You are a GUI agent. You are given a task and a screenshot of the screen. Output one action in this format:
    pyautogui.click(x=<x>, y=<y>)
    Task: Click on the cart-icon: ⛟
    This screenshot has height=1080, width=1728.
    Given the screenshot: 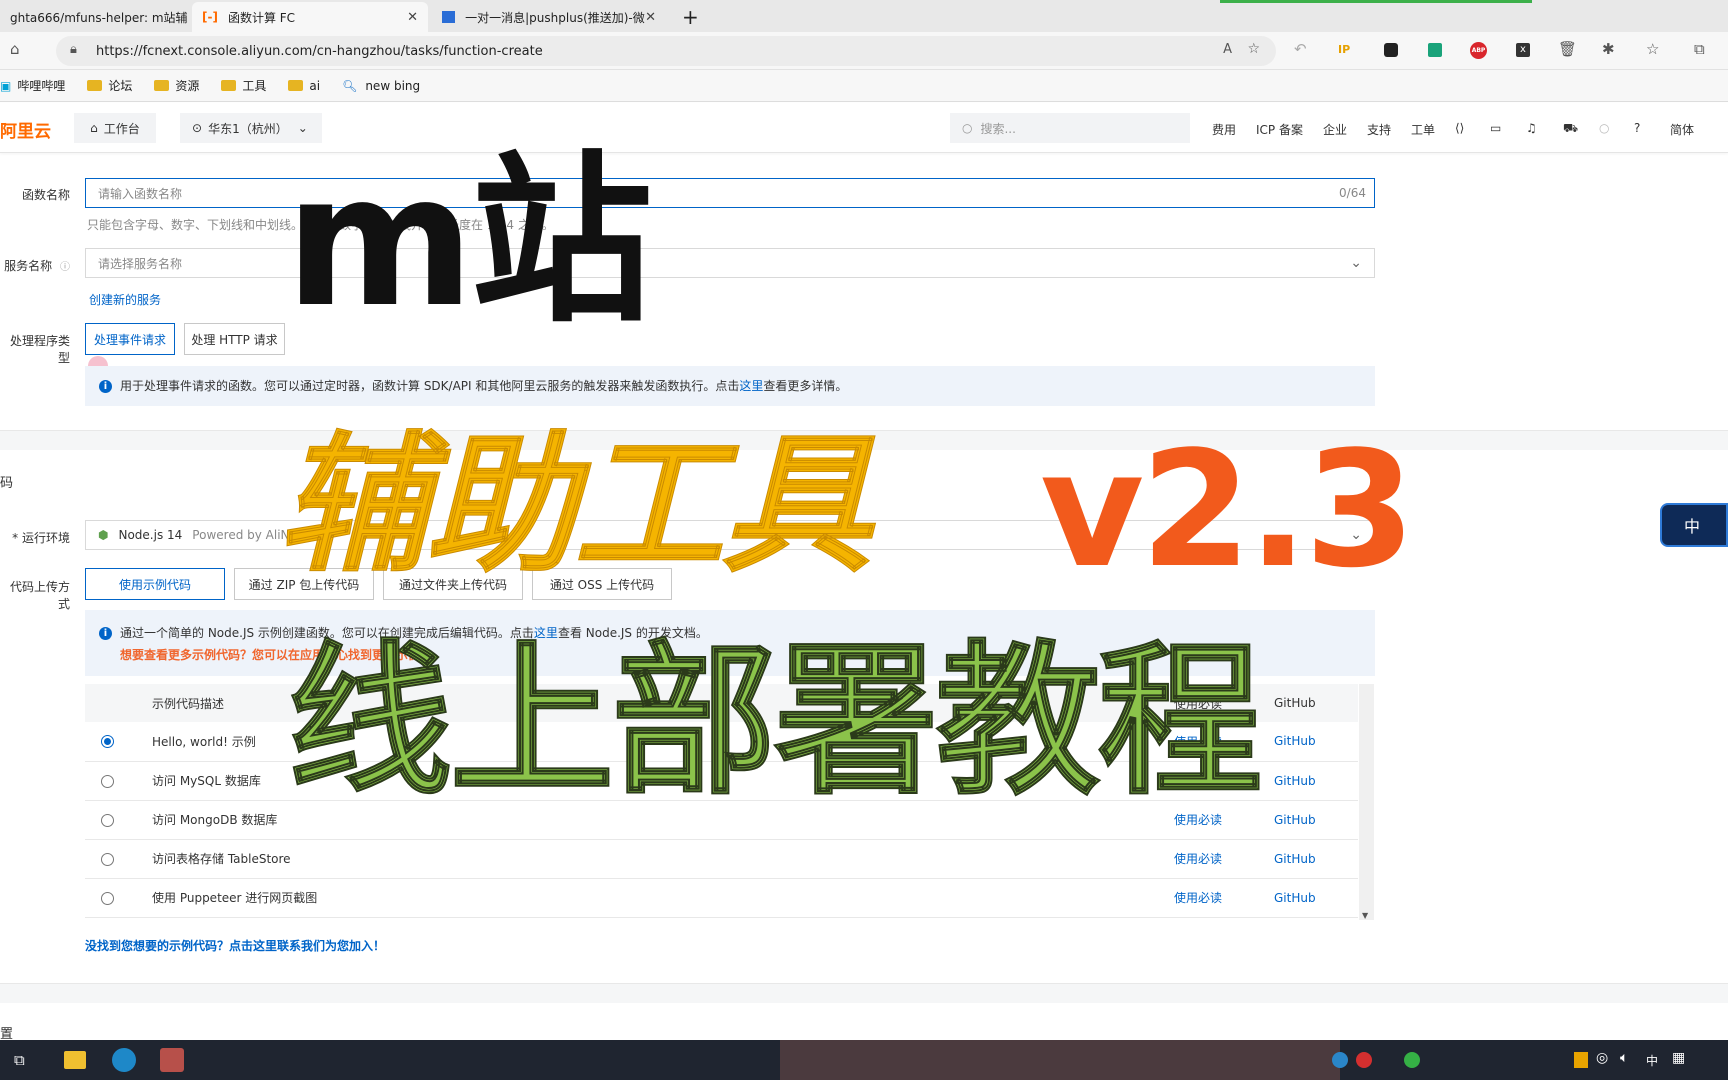 What is the action you would take?
    pyautogui.click(x=1570, y=129)
    